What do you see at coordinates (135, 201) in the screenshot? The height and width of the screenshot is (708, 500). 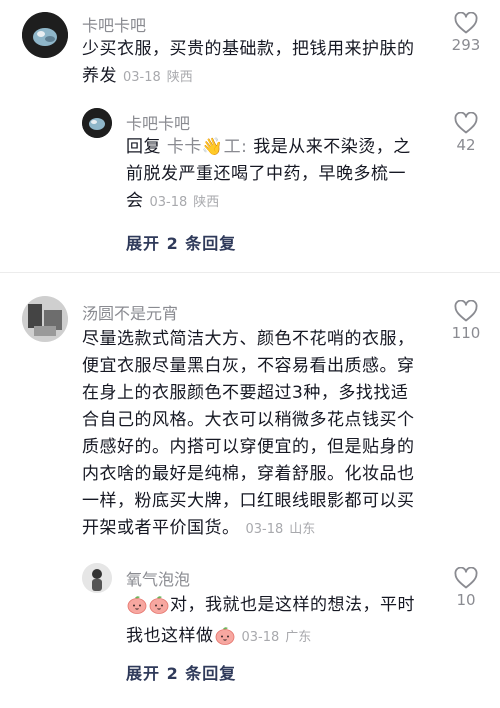 I see `reply-text-tail: 会` at bounding box center [135, 201].